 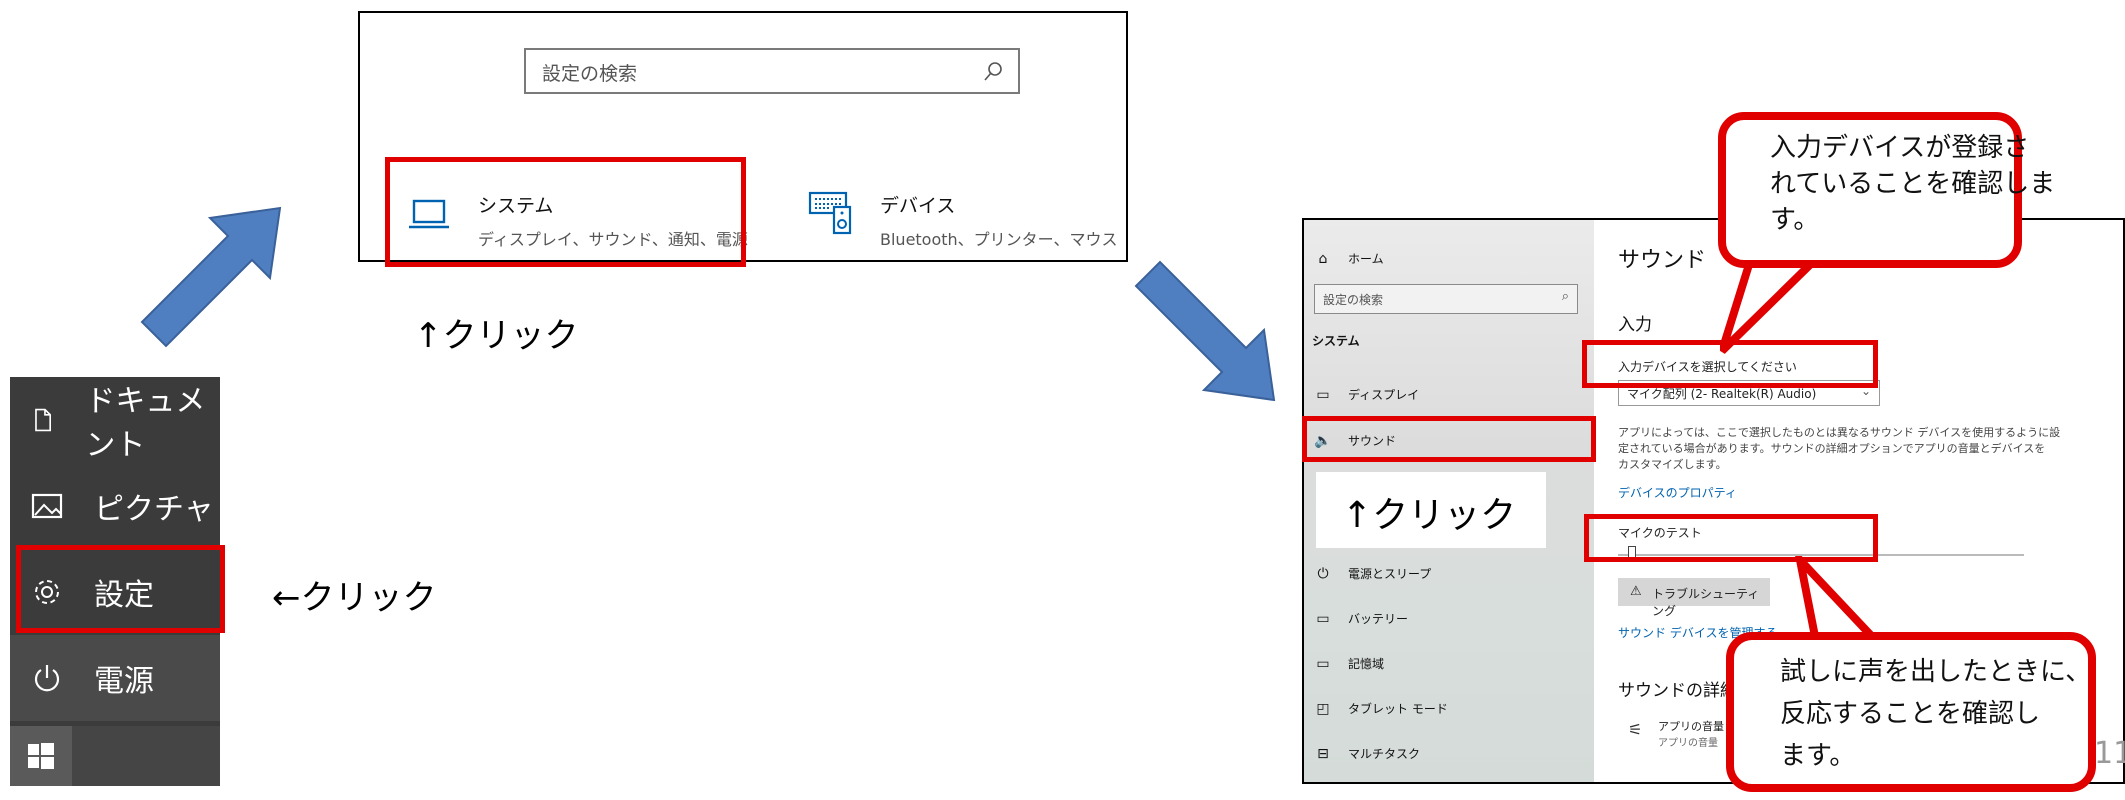 What do you see at coordinates (496, 336) in the screenshot?
I see `click-annotation-top: ↑クリック` at bounding box center [496, 336].